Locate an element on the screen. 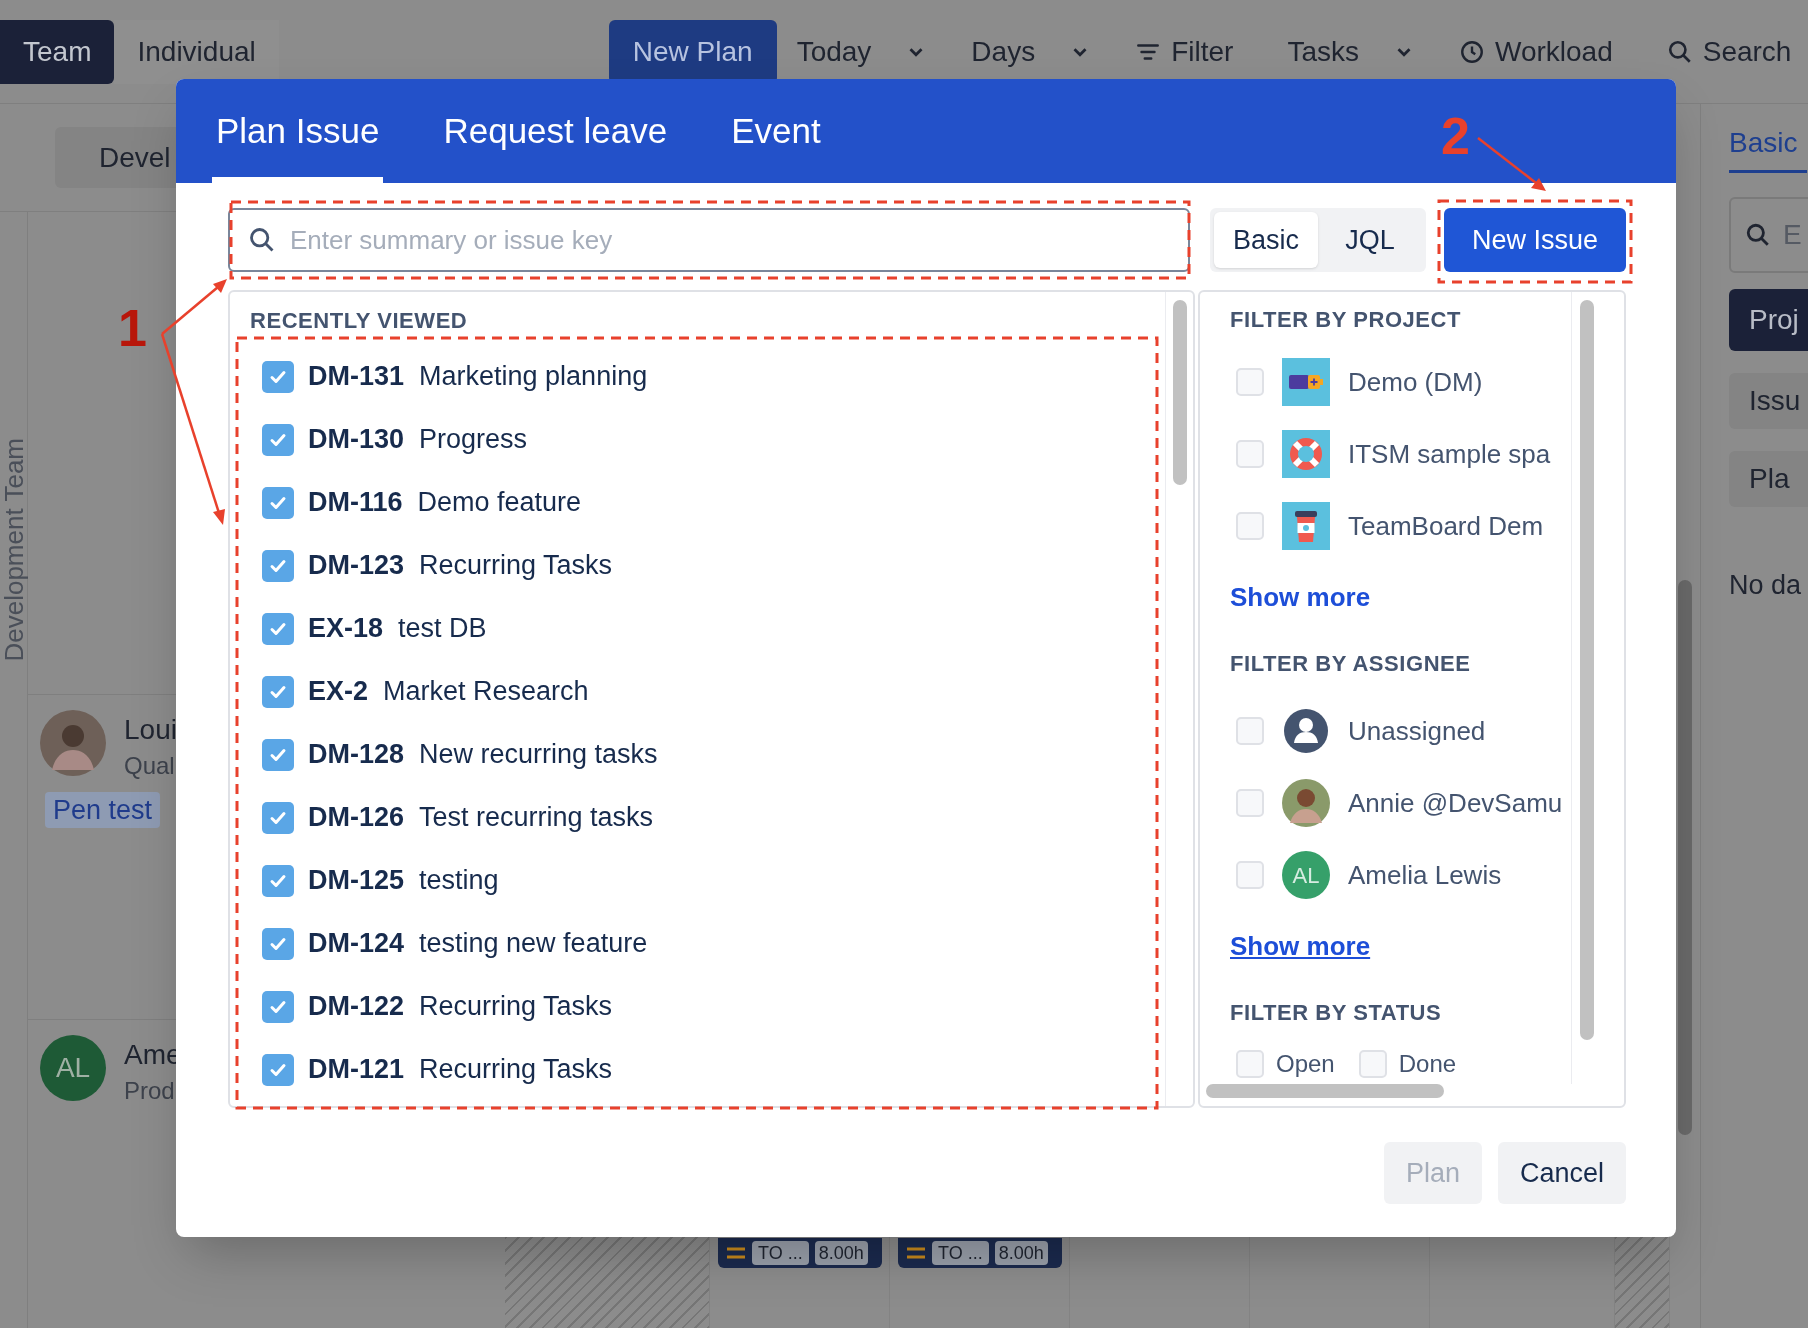 This screenshot has width=1808, height=1328. section-heading: FILTER BY PROJECT is located at coordinates (1345, 319).